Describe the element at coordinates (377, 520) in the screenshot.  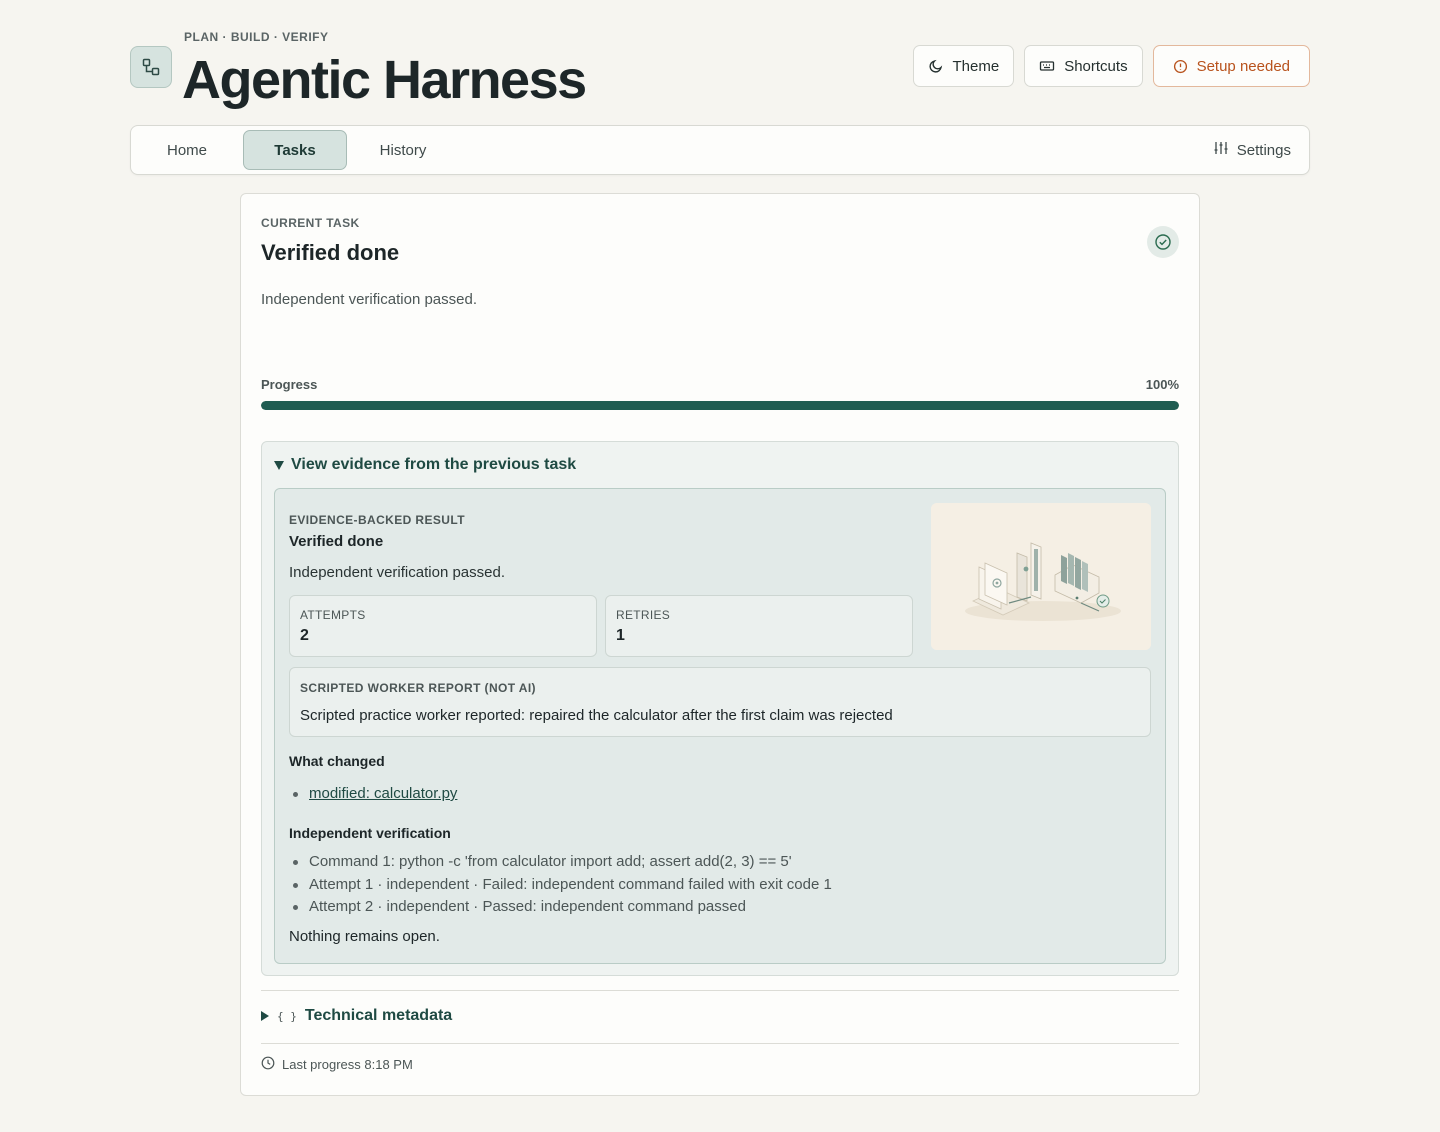
I see `evidence-eyebrow: EVIDENCE-BACKED RESULT` at that location.